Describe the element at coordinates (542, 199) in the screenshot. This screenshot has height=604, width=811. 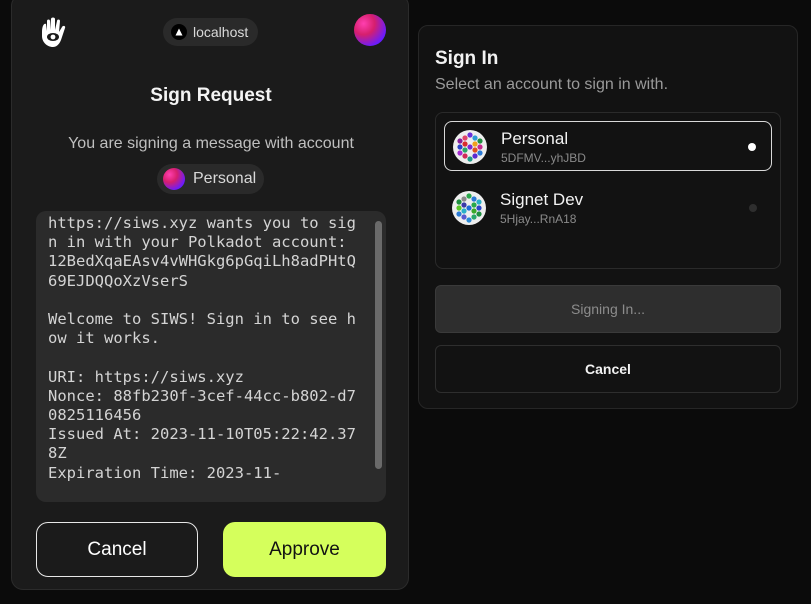
I see `account-name: Signet Dev` at that location.